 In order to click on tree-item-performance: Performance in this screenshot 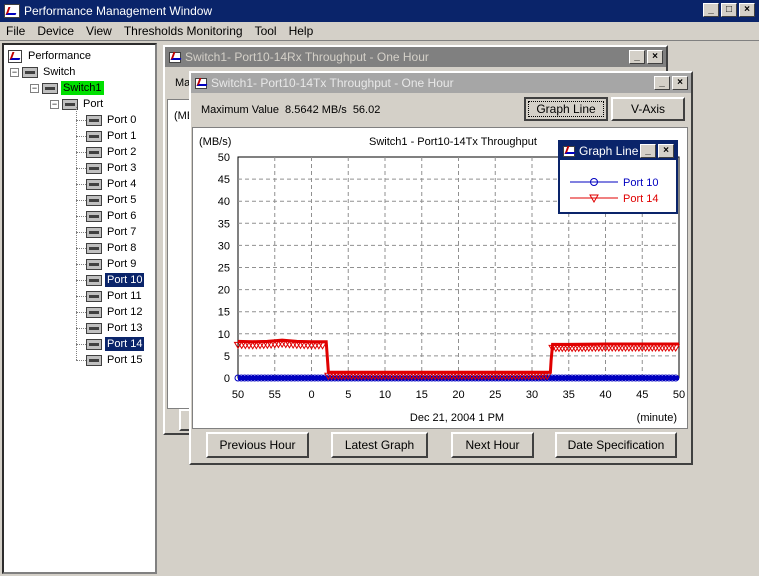, I will do `click(50, 56)`.